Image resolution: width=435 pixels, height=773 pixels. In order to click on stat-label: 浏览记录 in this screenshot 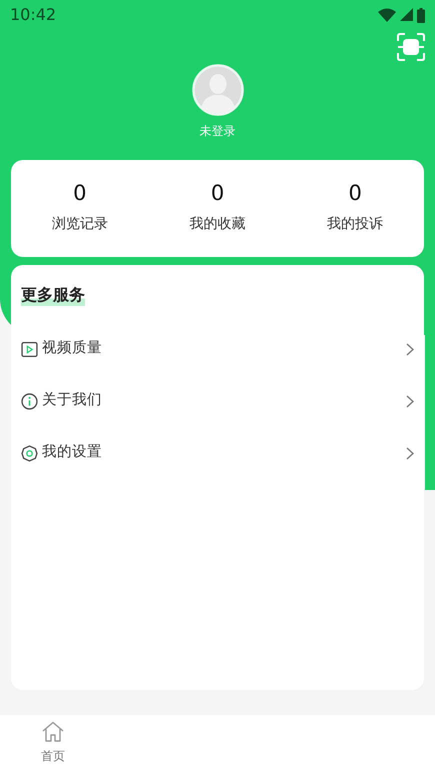, I will do `click(80, 224)`.